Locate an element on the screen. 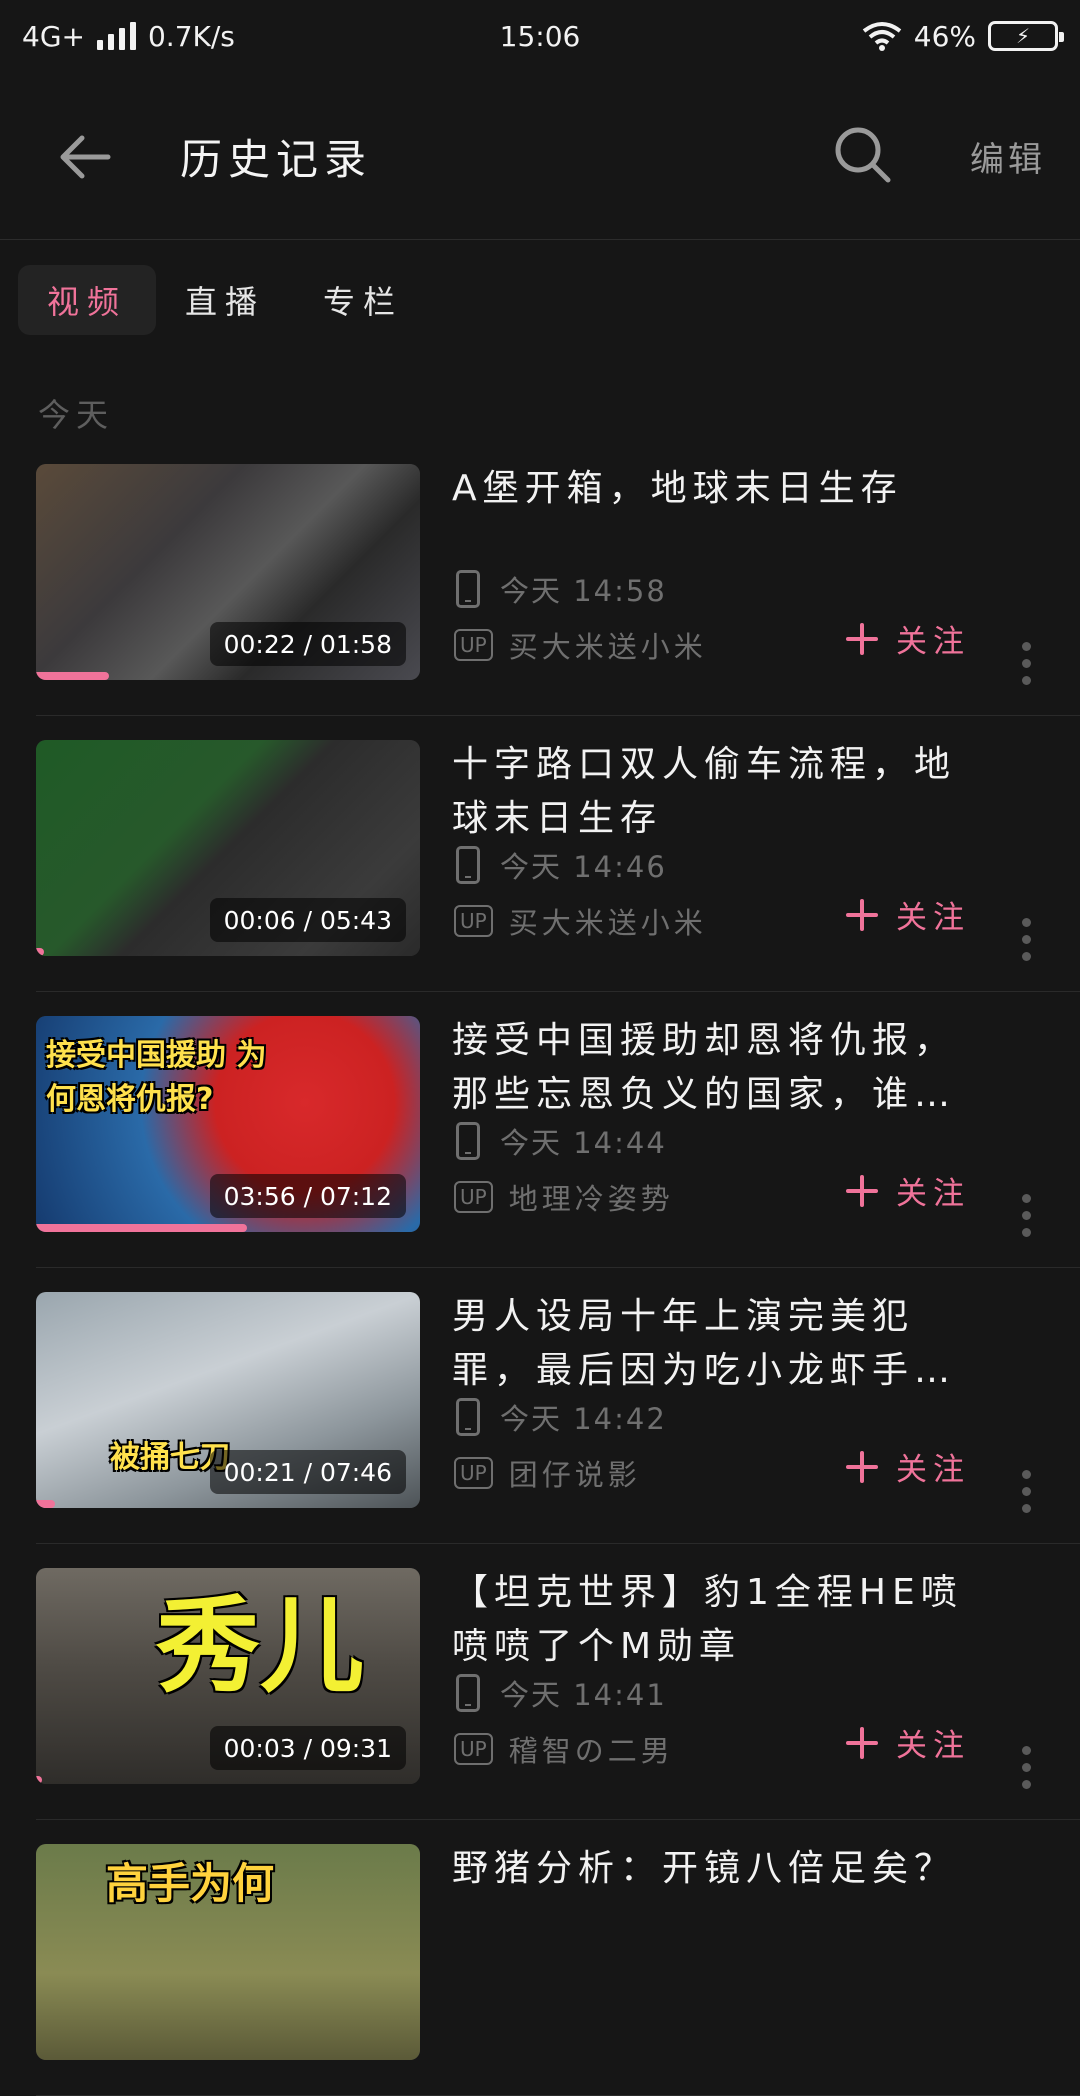  header: 历史记录 编辑 is located at coordinates (540, 156).